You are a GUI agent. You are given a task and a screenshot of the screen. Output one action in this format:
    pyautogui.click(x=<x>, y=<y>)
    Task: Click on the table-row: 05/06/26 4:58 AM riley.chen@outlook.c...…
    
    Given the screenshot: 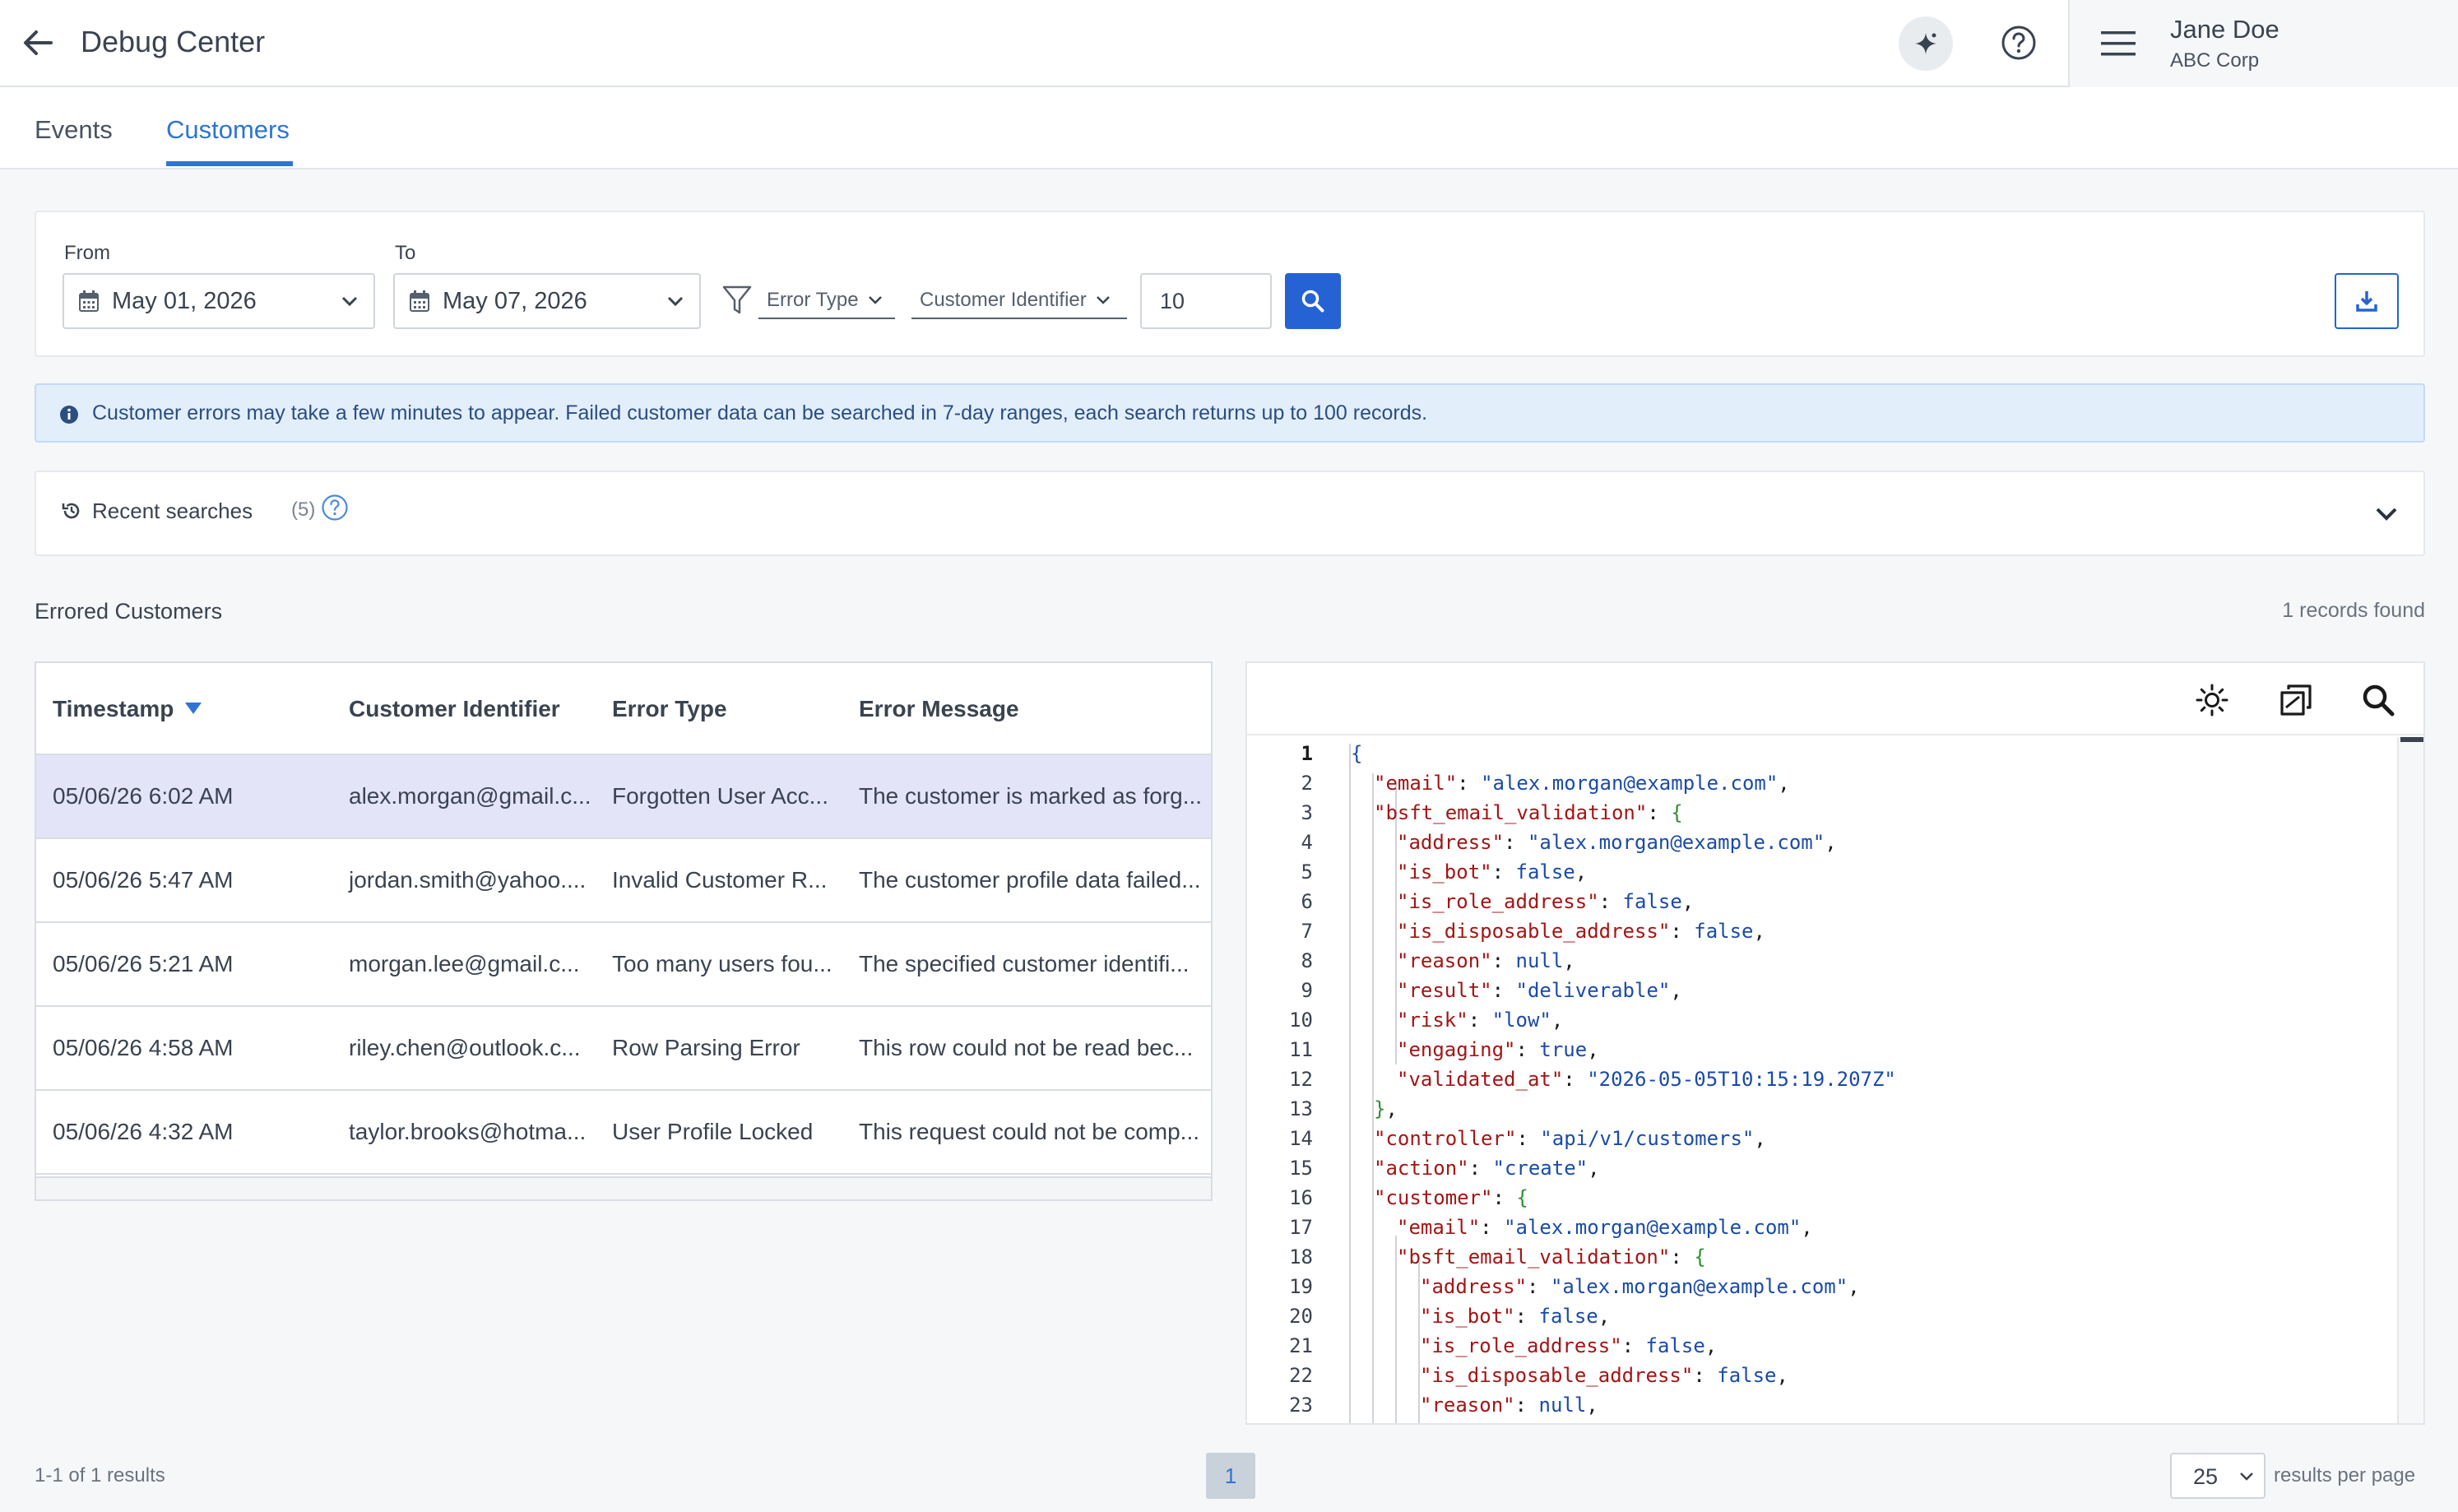 What is the action you would take?
    pyautogui.click(x=623, y=1049)
    